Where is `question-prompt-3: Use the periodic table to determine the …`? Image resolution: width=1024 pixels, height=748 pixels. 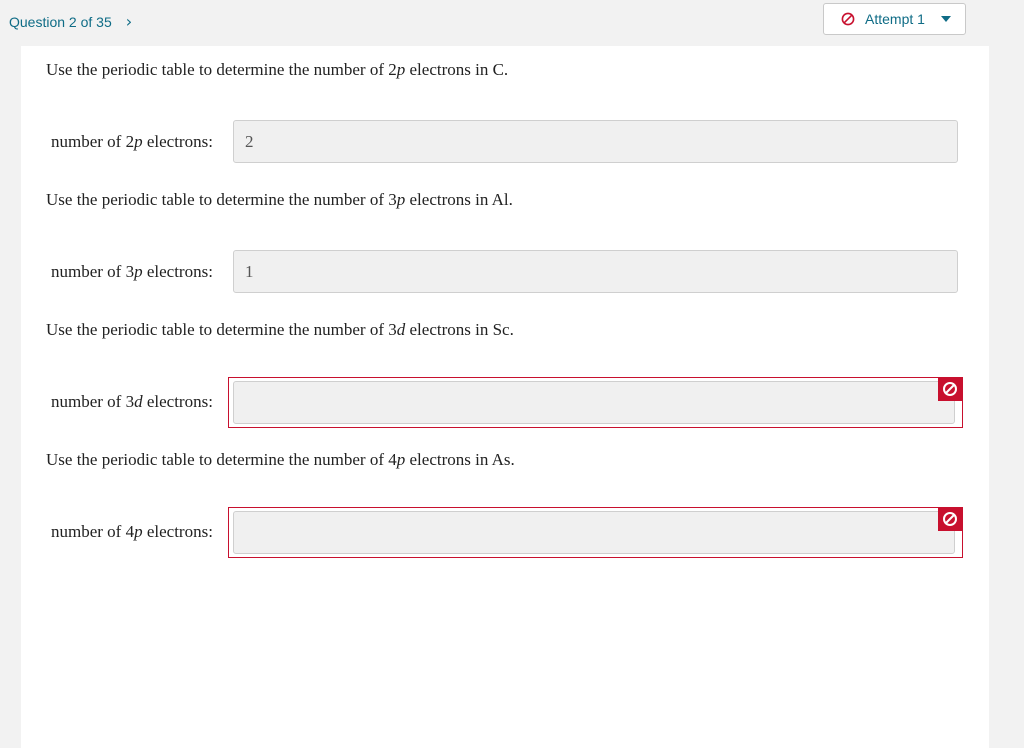 question-prompt-3: Use the periodic table to determine the … is located at coordinates (280, 329).